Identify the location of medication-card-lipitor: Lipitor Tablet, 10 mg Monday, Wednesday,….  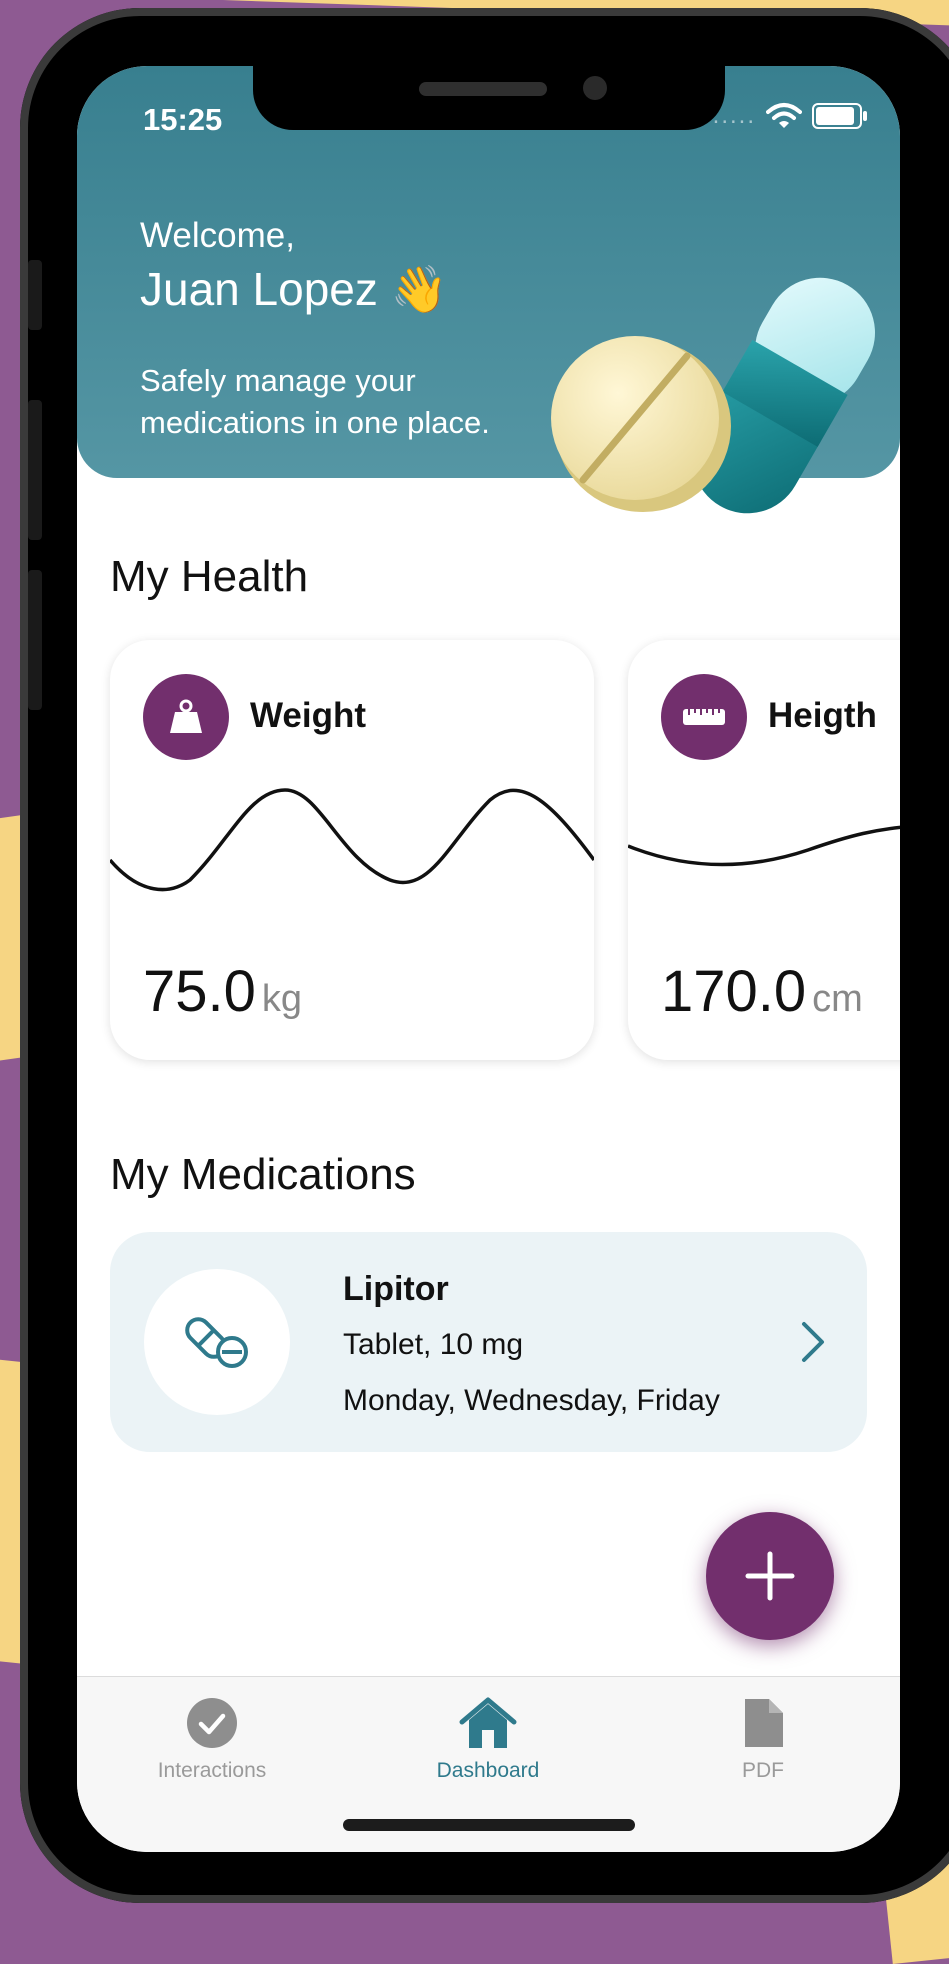
(488, 1342).